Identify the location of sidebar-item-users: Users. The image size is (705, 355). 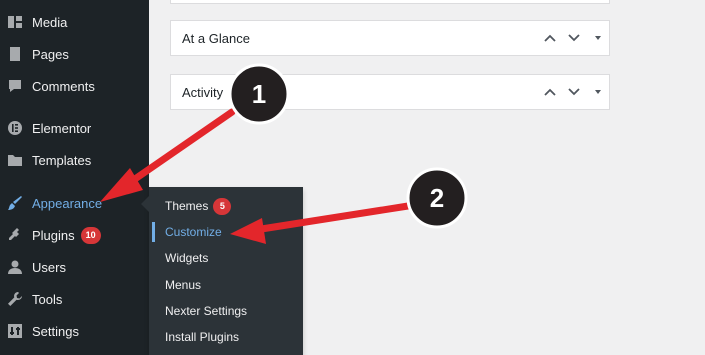
(74, 267).